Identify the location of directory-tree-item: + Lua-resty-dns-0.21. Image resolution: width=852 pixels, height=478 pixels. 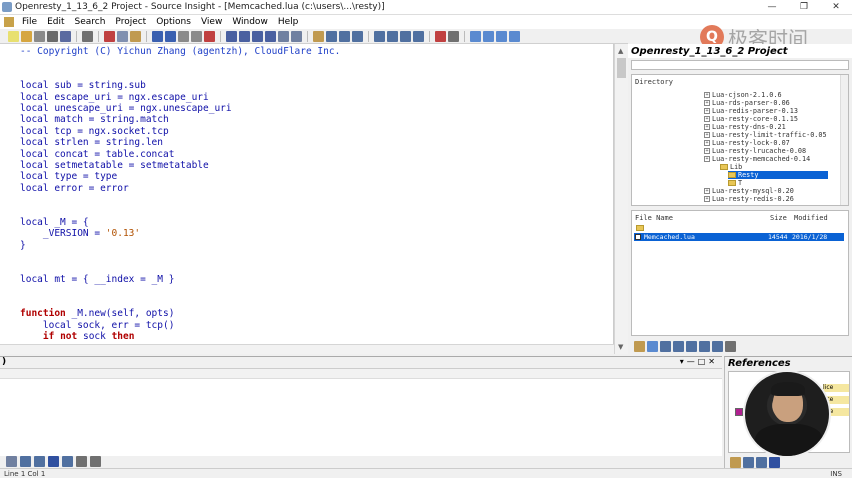
(745, 127).